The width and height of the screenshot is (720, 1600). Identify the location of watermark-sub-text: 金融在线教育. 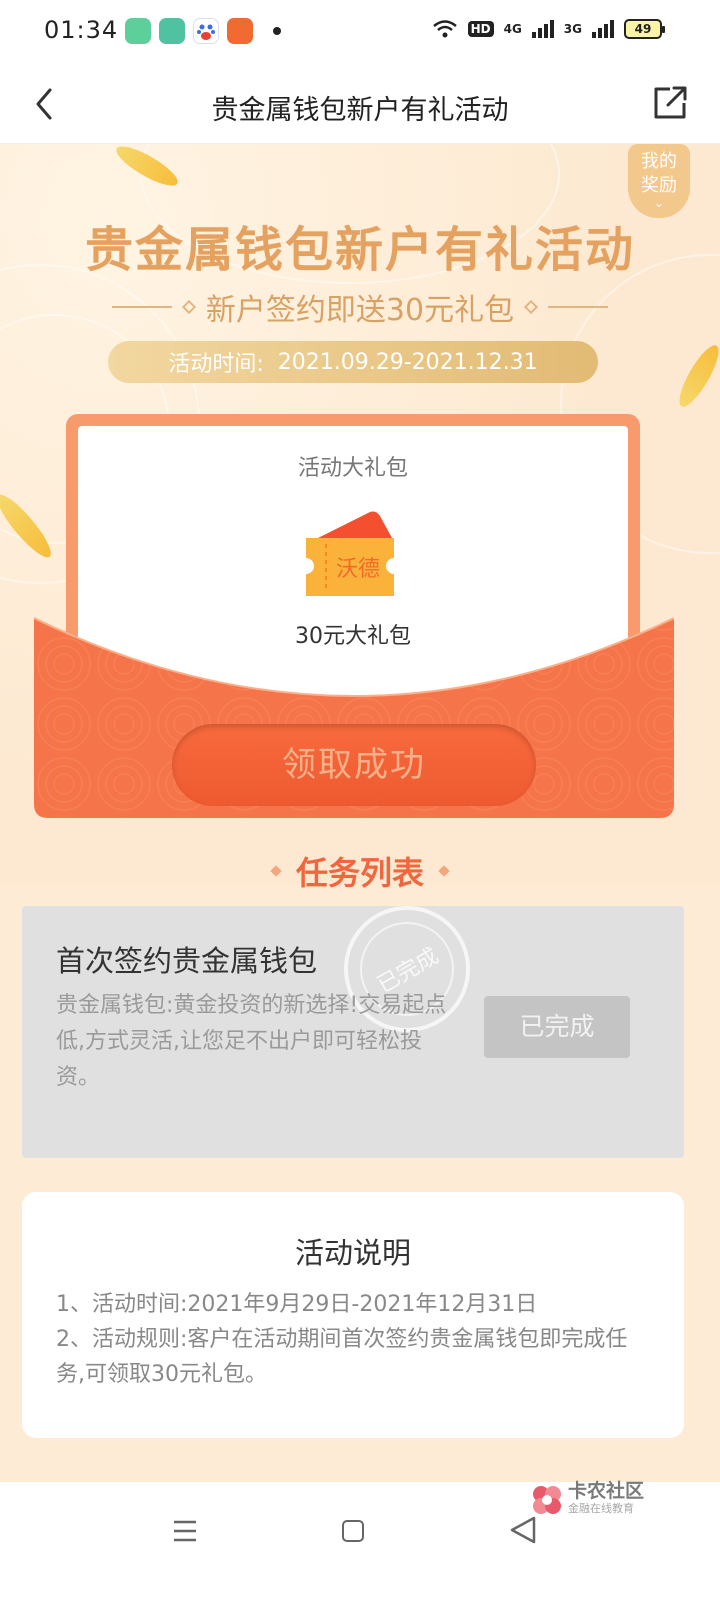
(601, 1508).